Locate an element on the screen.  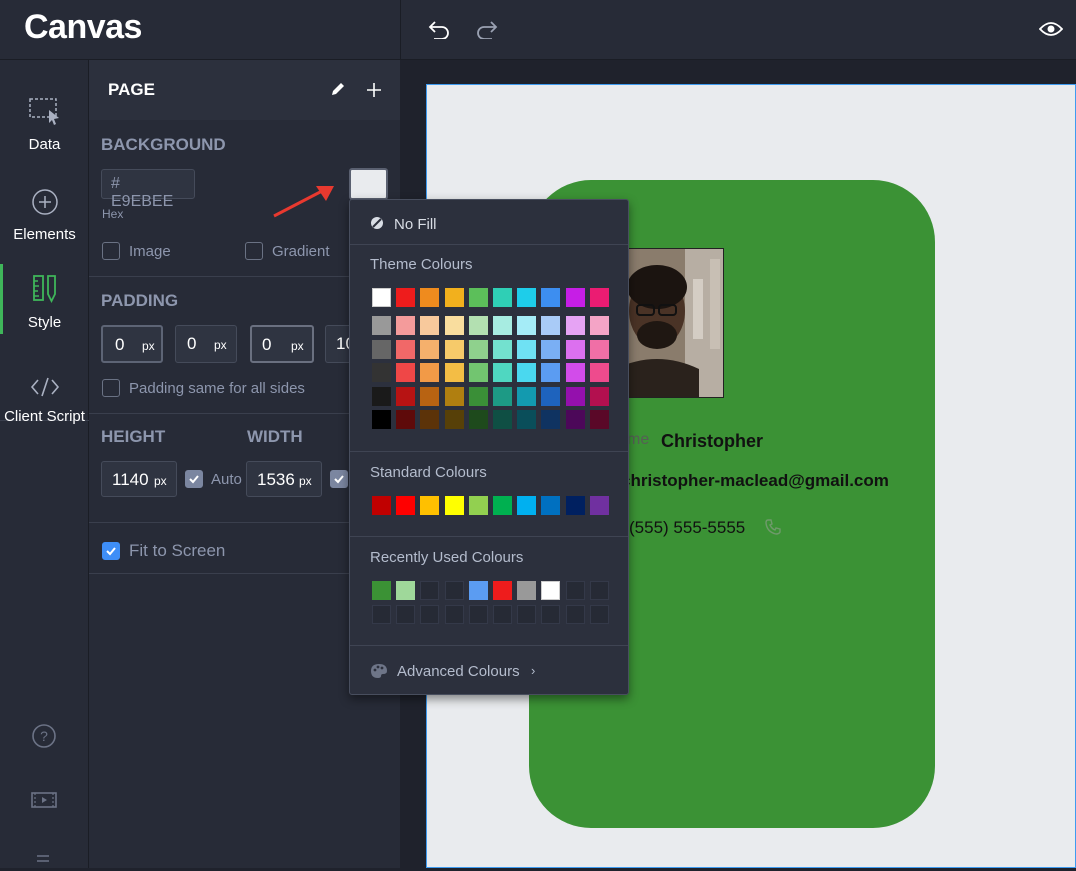
height-auto-checkbox is located at coordinates (194, 479).